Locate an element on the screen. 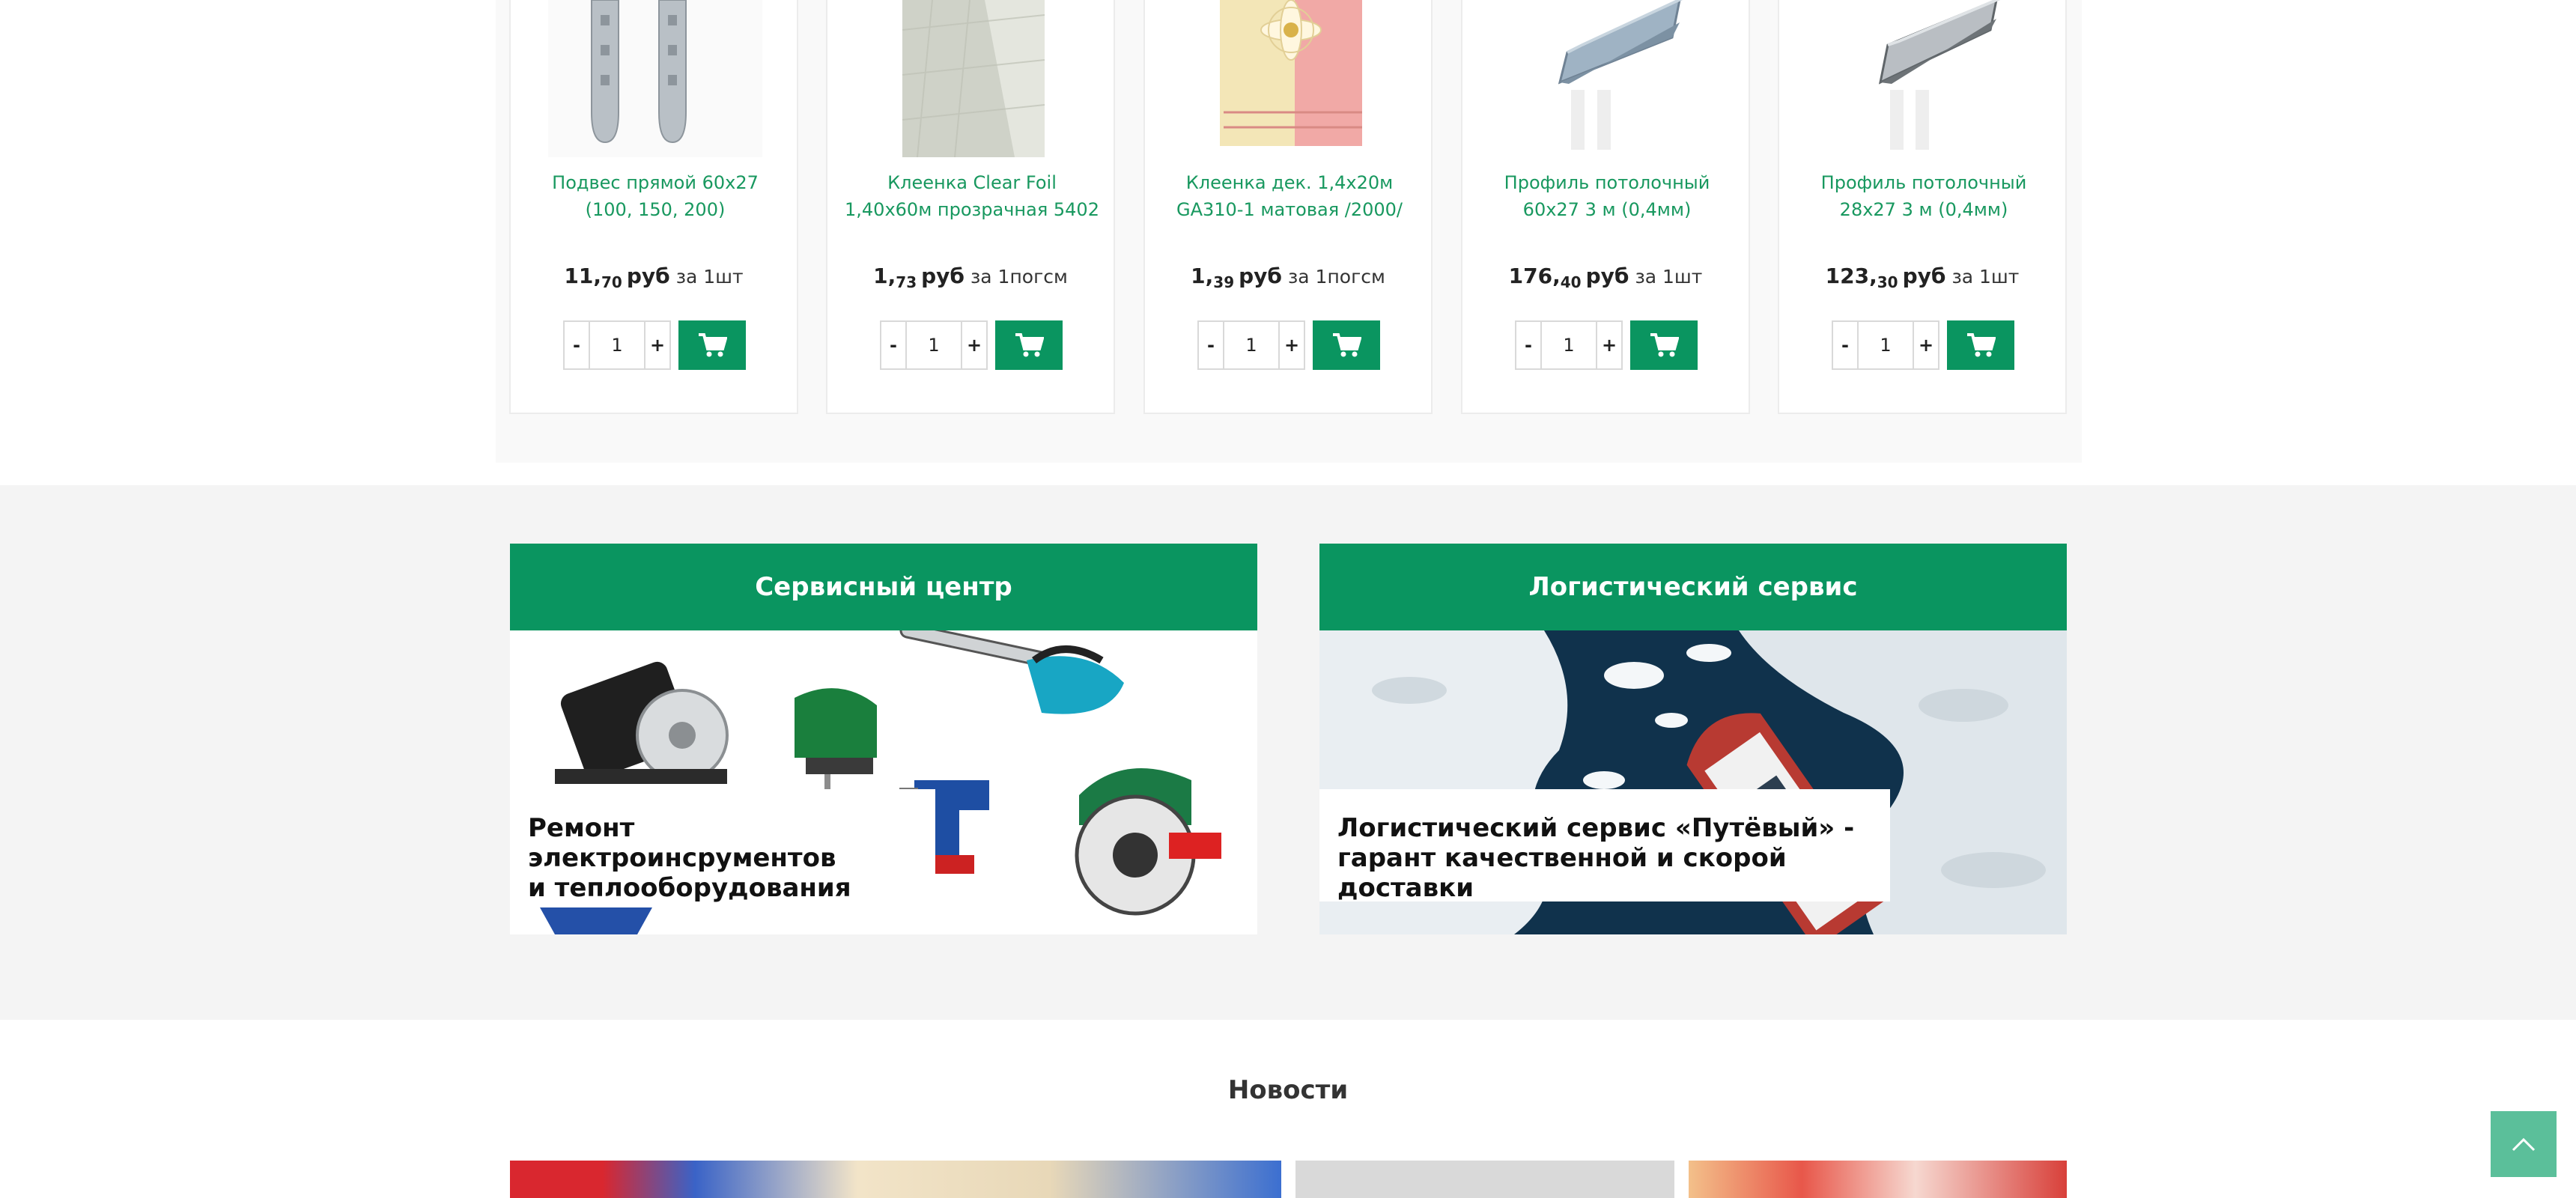 This screenshot has height=1198, width=2576. caption-line-2: и теплооборудования is located at coordinates (689, 888).